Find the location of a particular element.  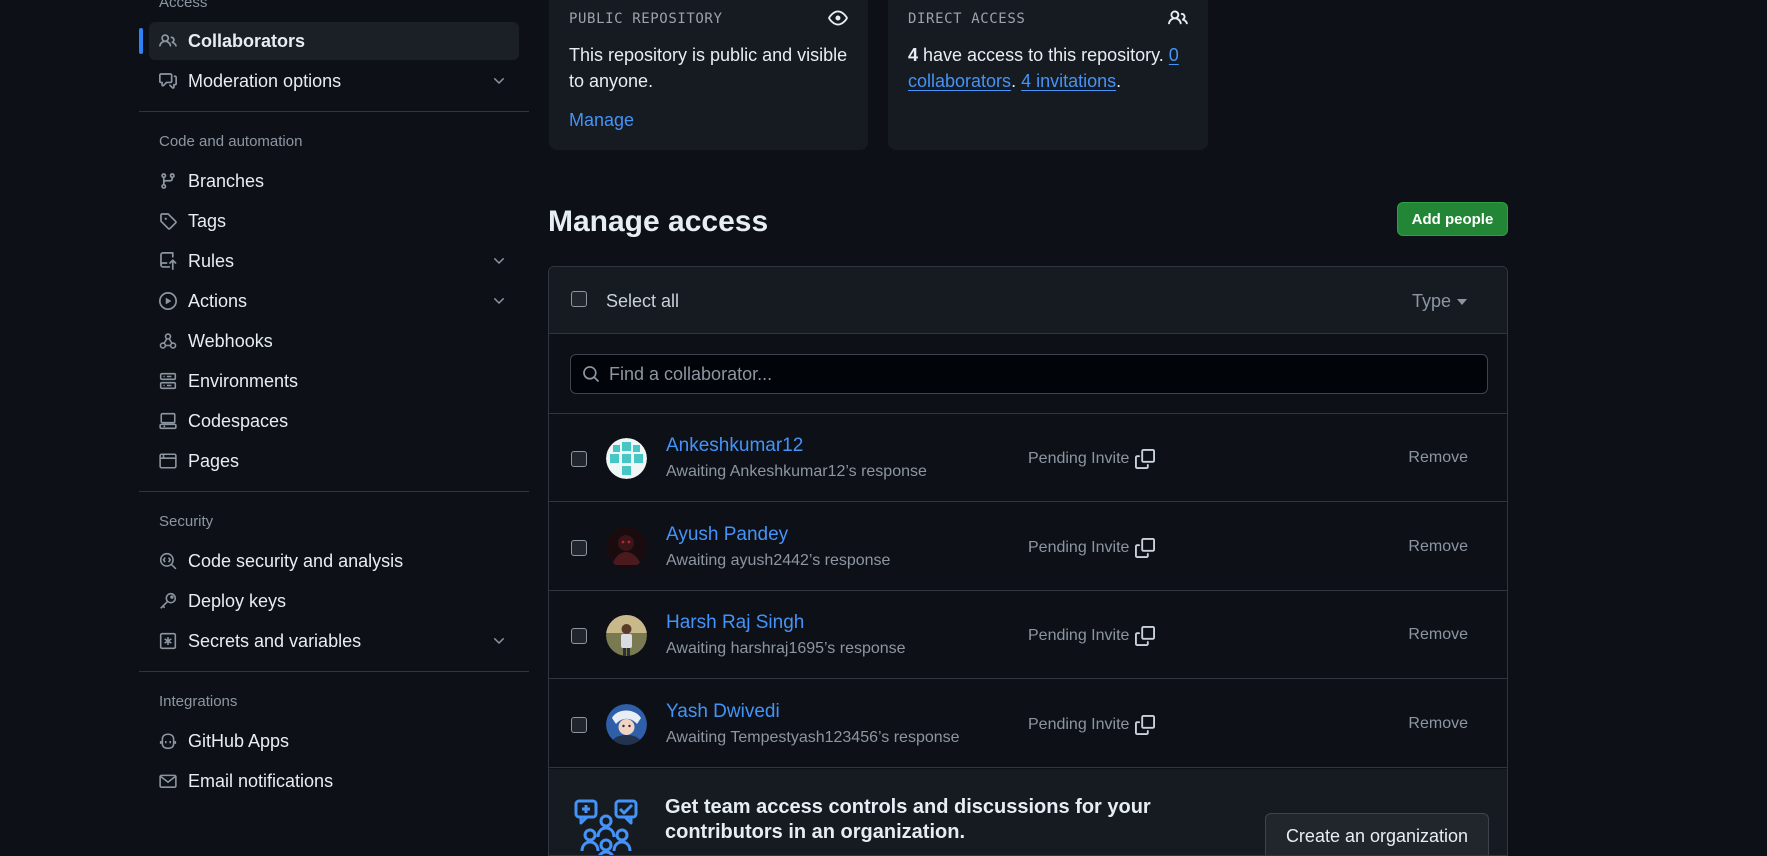

select-all-label: Select all is located at coordinates (642, 301).